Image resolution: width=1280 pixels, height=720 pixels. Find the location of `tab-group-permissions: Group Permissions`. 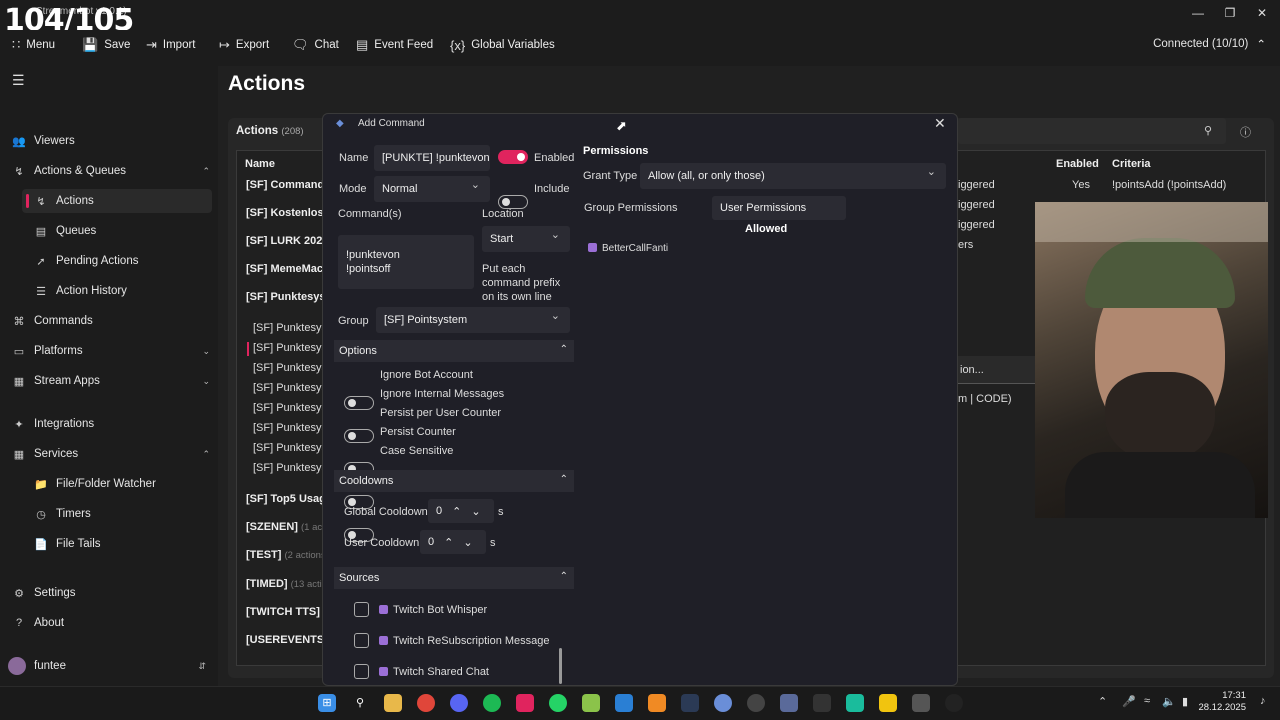

tab-group-permissions: Group Permissions is located at coordinates (631, 208).